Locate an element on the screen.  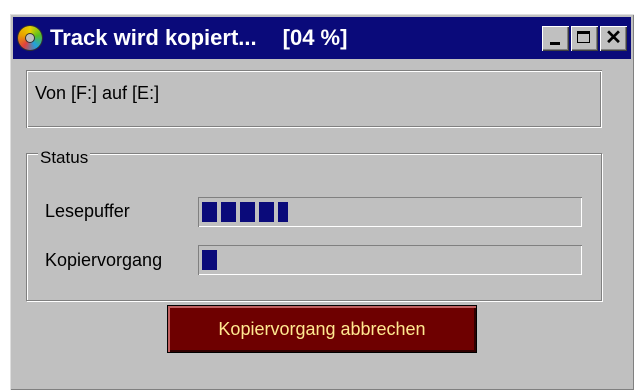
title-bar: Track wird kopiert... [04 %] ✕ is located at coordinates (322, 38).